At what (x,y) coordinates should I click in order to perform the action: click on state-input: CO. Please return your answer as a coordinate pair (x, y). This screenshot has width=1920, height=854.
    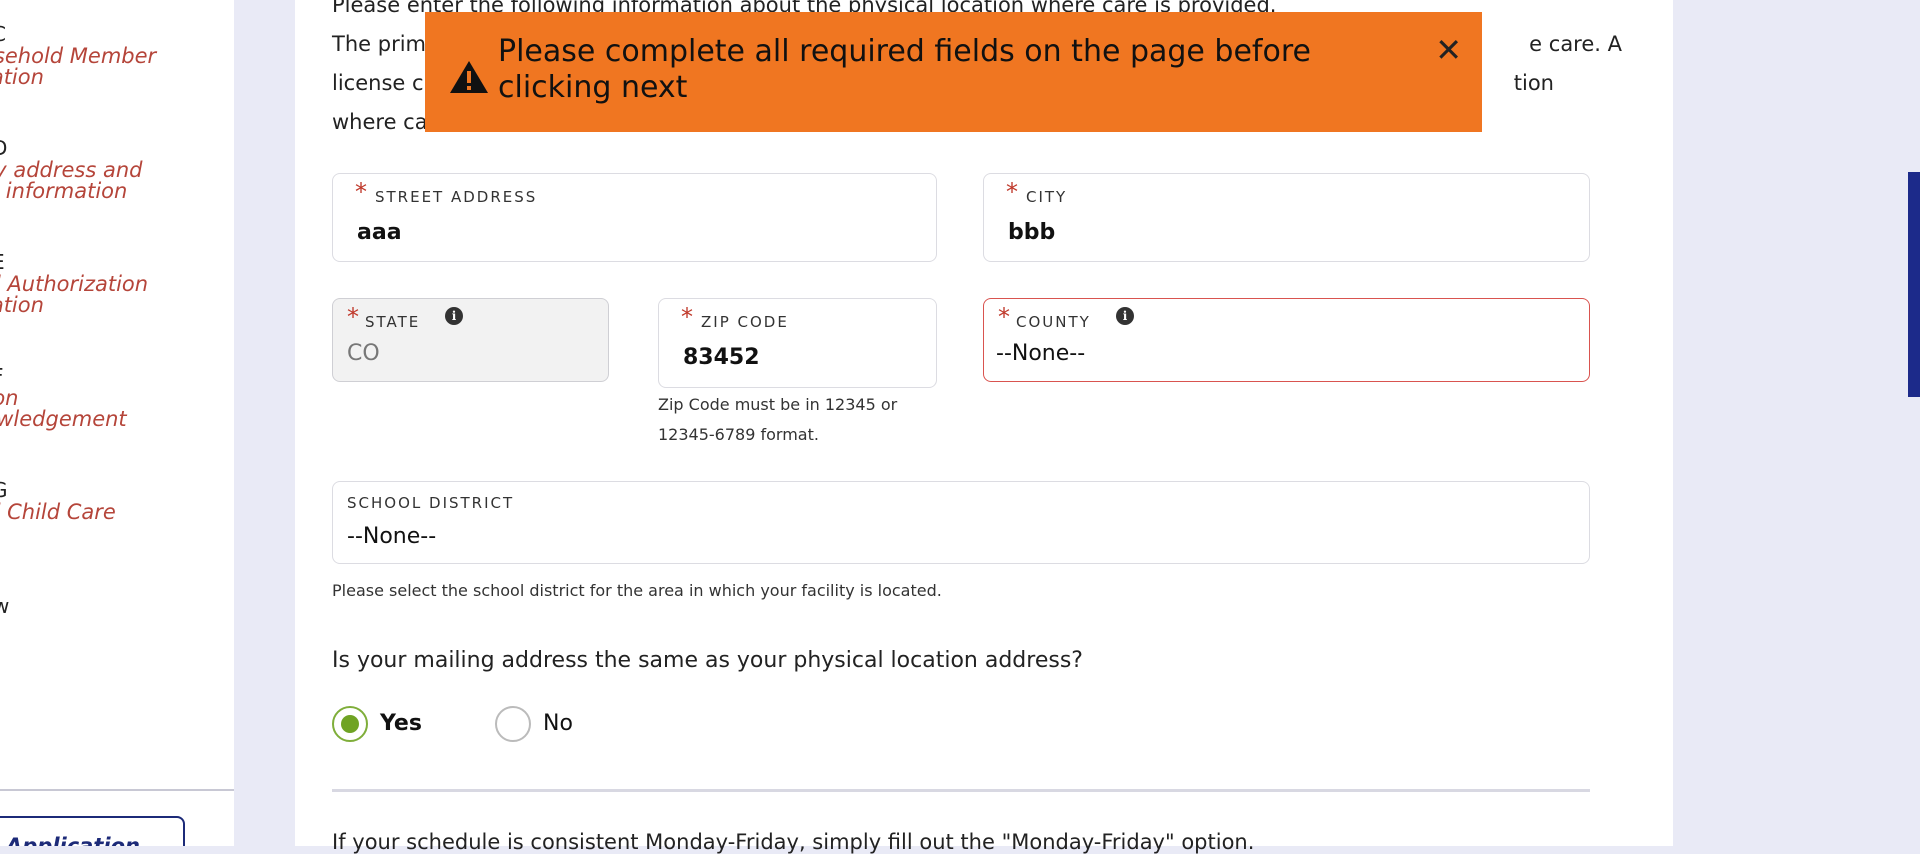
    Looking at the image, I should click on (363, 353).